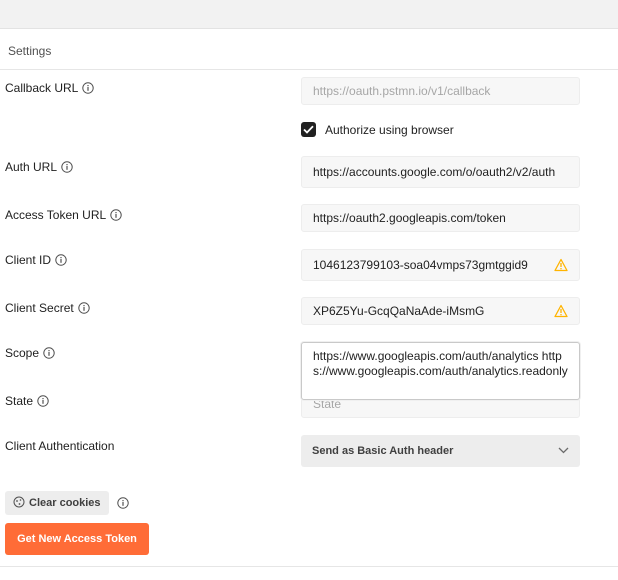  I want to click on authorize-browser-label: Authorize using browser, so click(389, 129).